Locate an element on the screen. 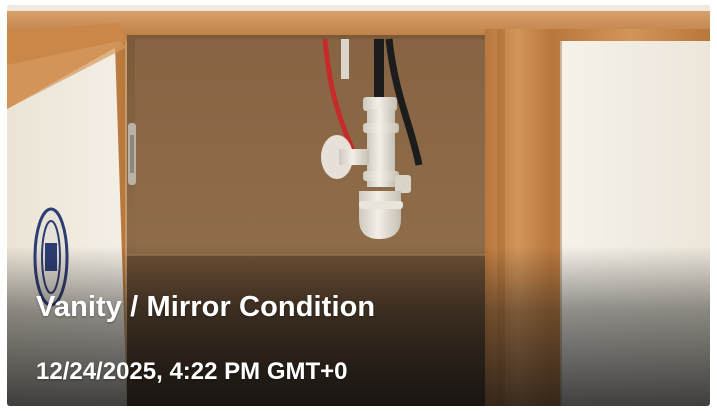 The image size is (717, 411). photo-timestamp: 12/24/2025, 4:22 PM GMT+0 is located at coordinates (192, 371).